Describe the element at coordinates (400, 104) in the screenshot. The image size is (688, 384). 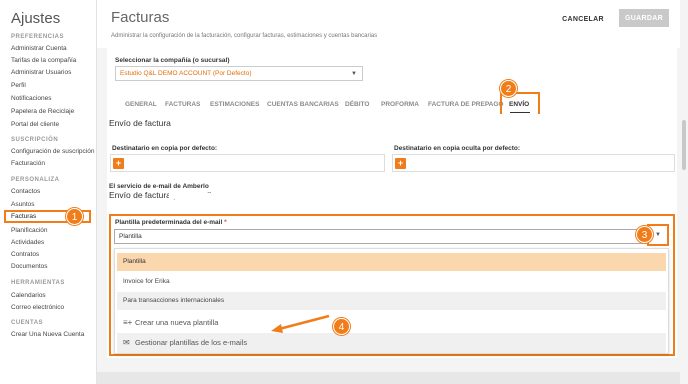
I see `tab-proforma: PROFORMA` at that location.